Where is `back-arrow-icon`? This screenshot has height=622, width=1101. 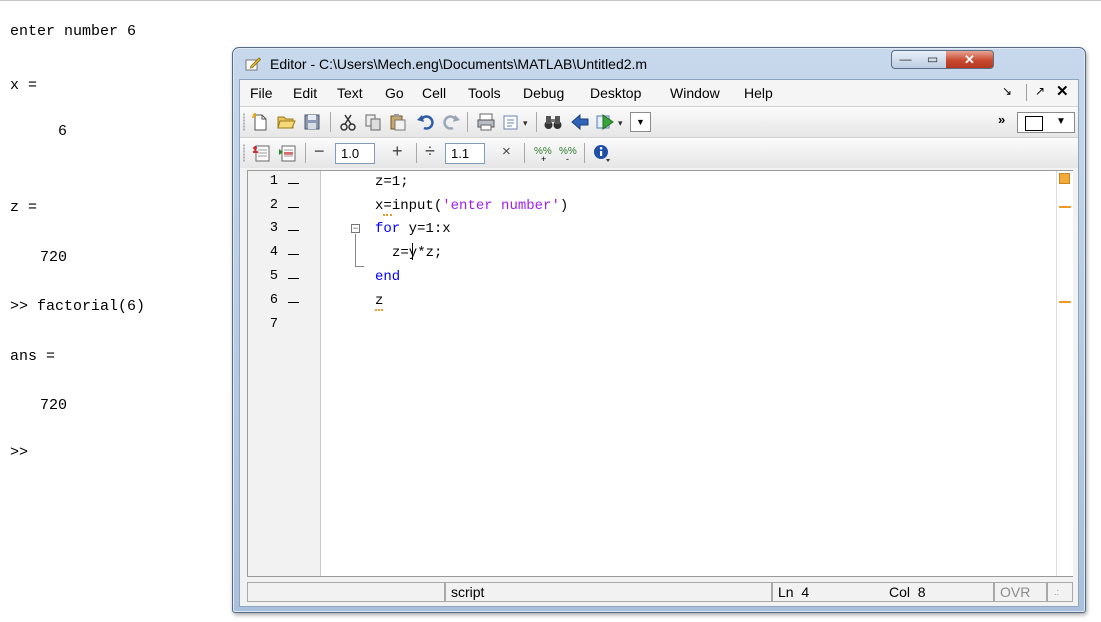 back-arrow-icon is located at coordinates (580, 122).